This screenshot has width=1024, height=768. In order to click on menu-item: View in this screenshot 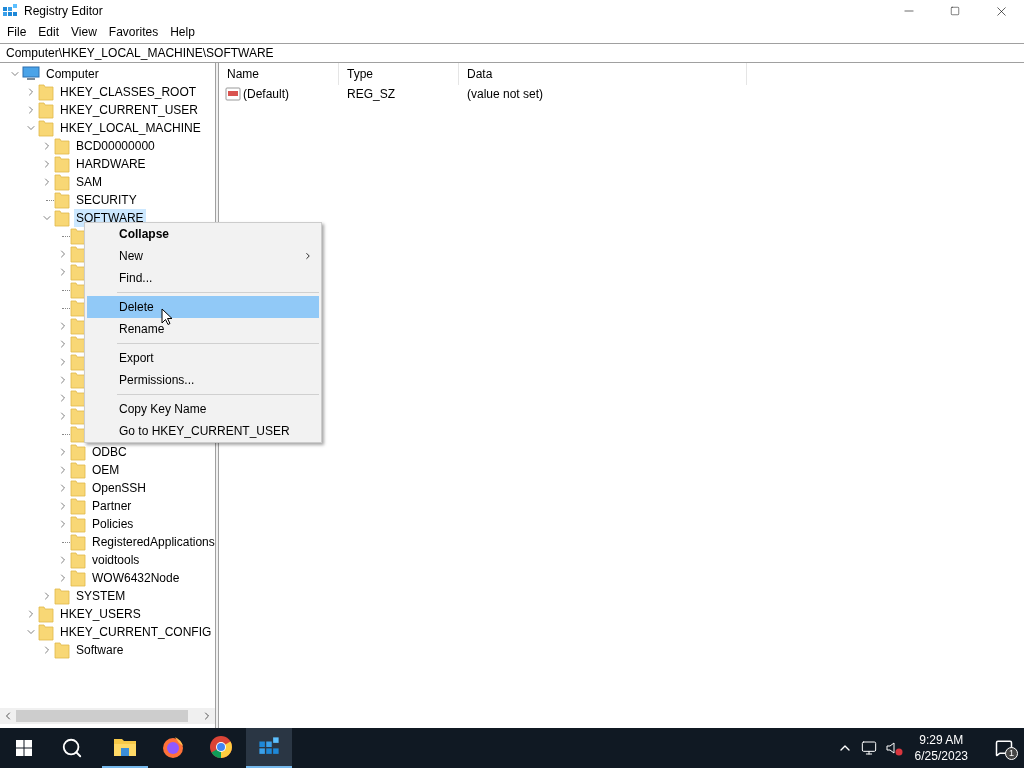, I will do `click(84, 32)`.